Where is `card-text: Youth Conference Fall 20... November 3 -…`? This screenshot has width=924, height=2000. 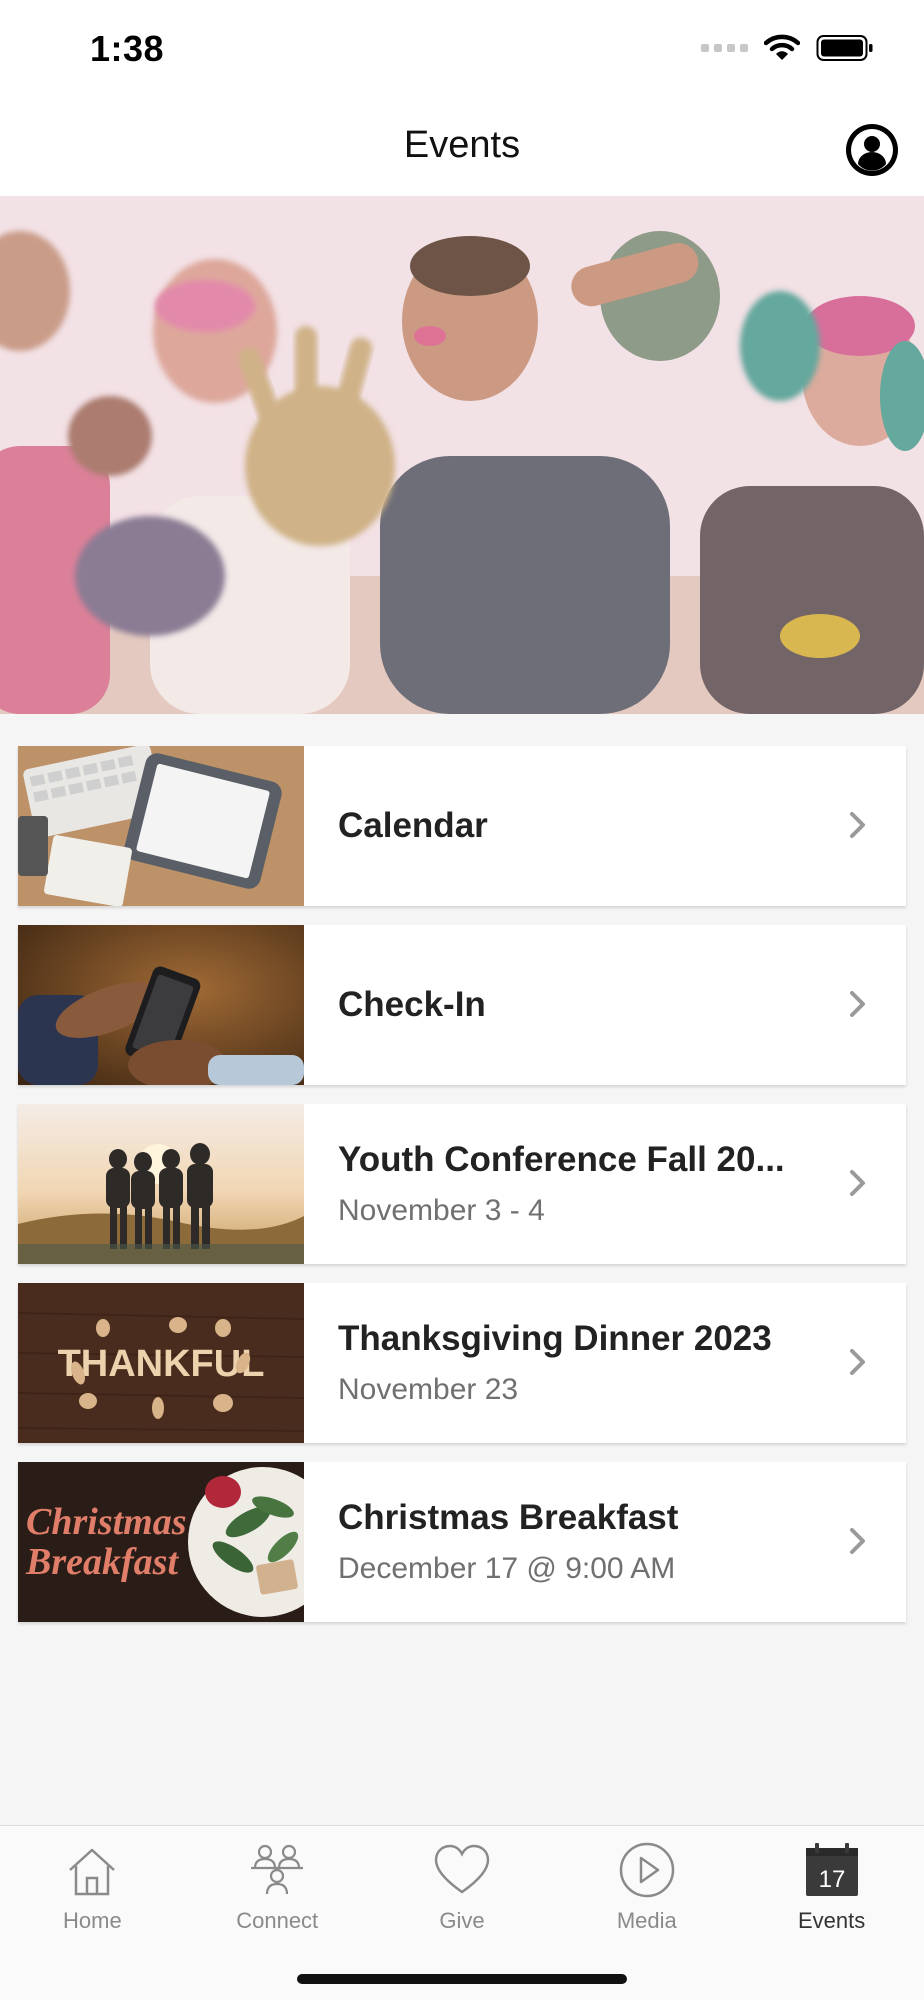
card-text: Youth Conference Fall 20... November 3 -… is located at coordinates (605, 1184).